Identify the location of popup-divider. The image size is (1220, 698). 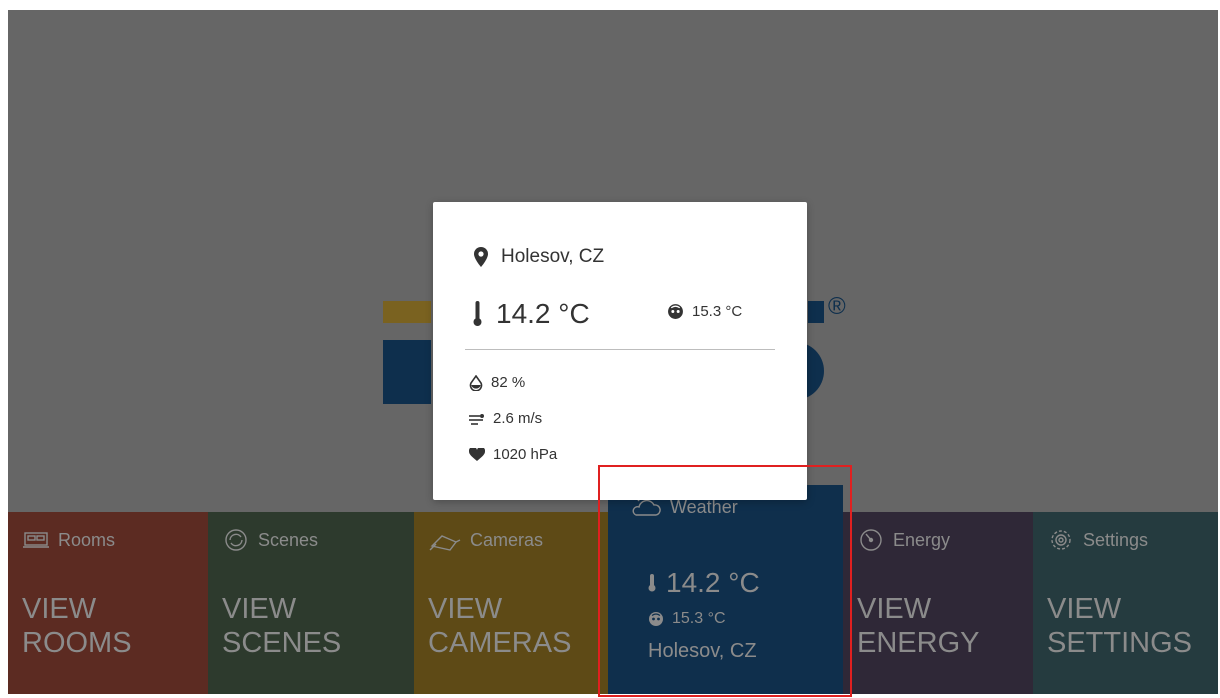
(620, 349).